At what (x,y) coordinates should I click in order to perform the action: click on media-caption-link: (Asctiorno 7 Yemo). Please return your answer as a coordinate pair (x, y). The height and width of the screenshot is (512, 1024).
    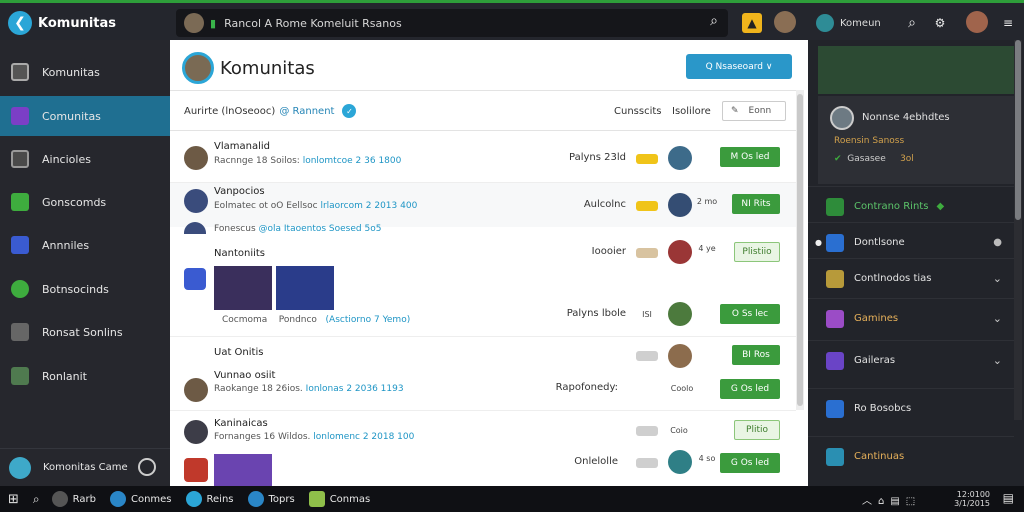
    Looking at the image, I should click on (368, 320).